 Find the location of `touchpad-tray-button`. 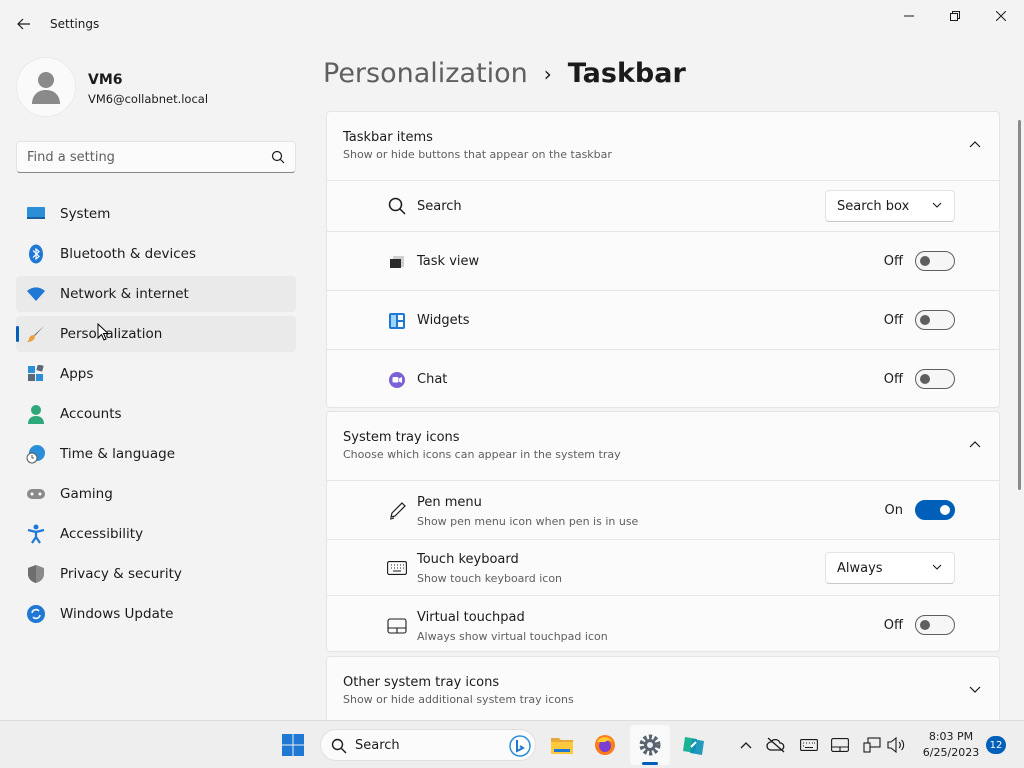

touchpad-tray-button is located at coordinates (840, 745).